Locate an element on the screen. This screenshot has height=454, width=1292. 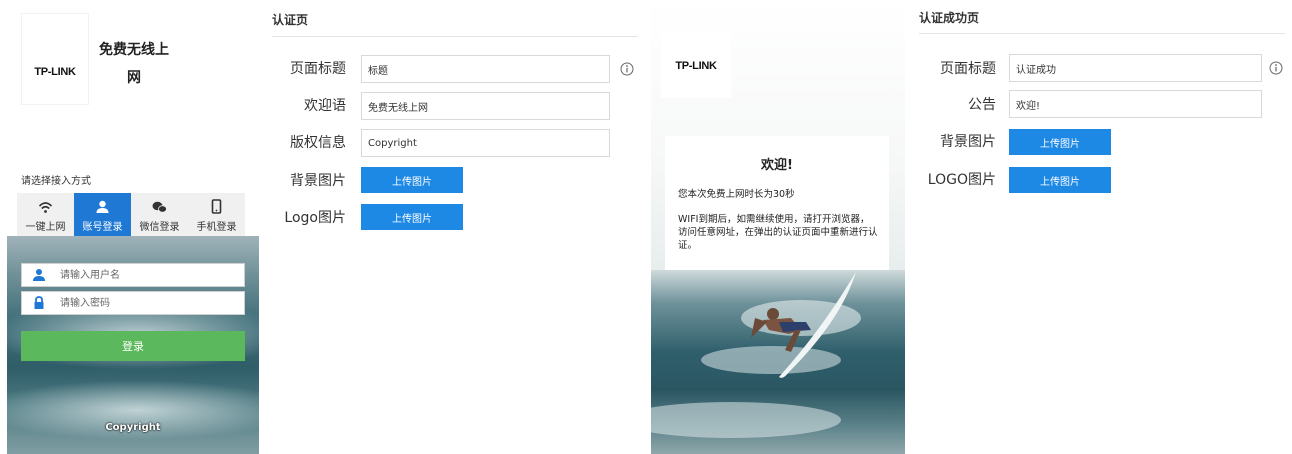
access-method-bar: 一键上网 账号登录 微信登录 手机登录 is located at coordinates (131, 215).